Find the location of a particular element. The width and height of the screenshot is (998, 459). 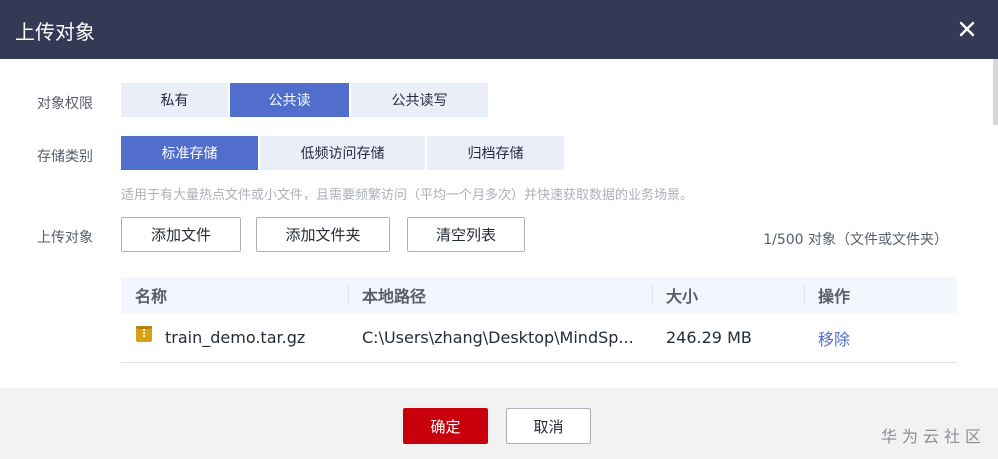

file-name-cell: train_demo.tar.gz is located at coordinates (234, 338).